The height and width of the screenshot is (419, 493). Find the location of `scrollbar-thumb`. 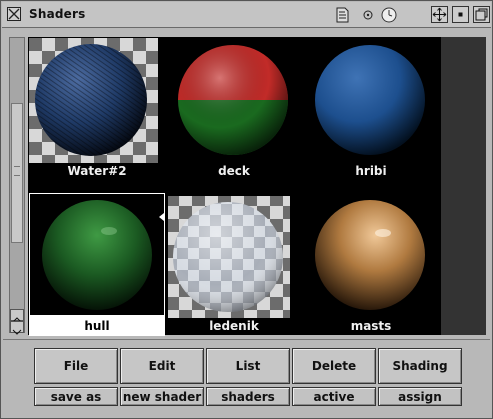

scrollbar-thumb is located at coordinates (17, 173).